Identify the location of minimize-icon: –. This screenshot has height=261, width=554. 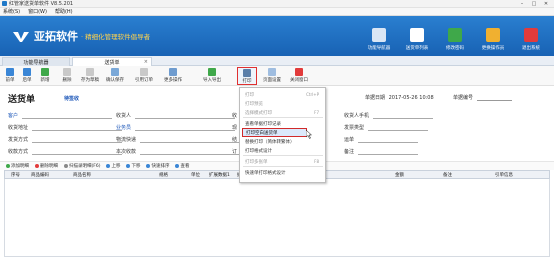
(522, 4).